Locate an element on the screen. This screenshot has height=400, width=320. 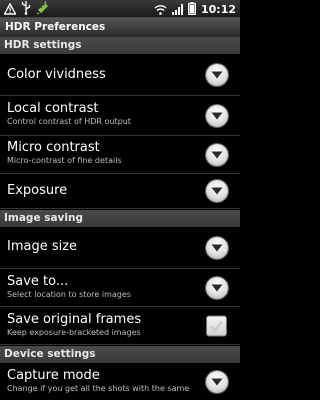
section-header-image-saving: Image saving is located at coordinates (120, 218).